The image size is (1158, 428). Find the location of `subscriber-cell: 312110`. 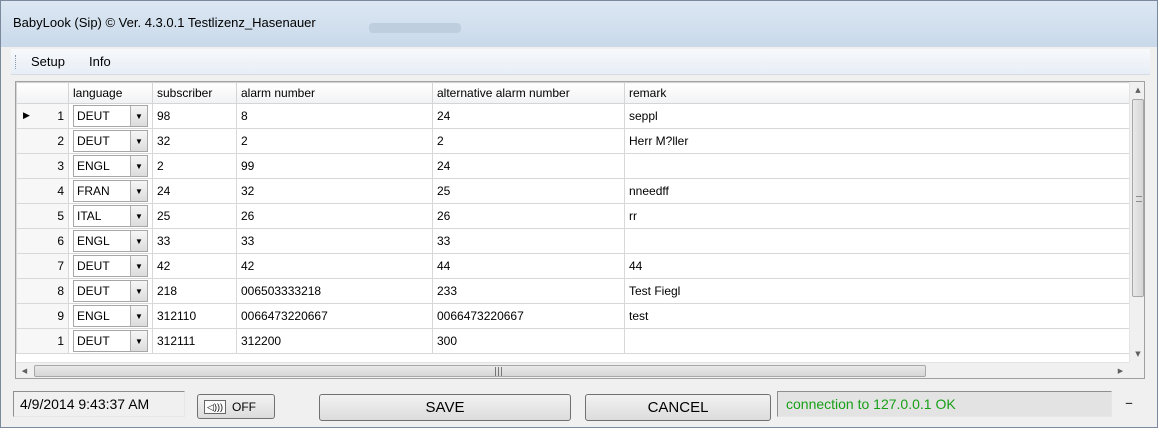

subscriber-cell: 312110 is located at coordinates (194, 316).